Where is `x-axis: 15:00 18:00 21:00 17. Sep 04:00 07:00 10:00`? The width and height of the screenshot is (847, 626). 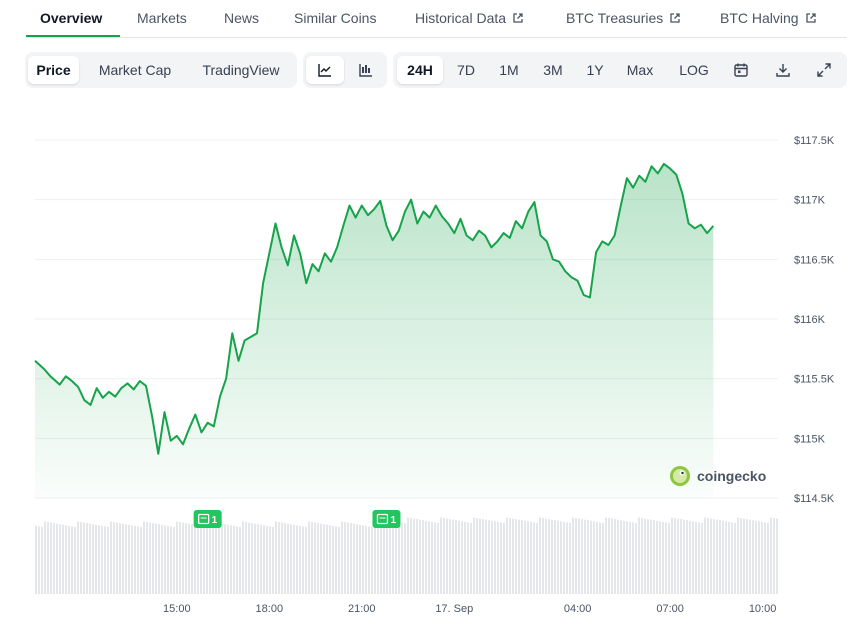
x-axis: 15:00 18:00 21:00 17. Sep 04:00 07:00 10:00 is located at coordinates (469, 609).